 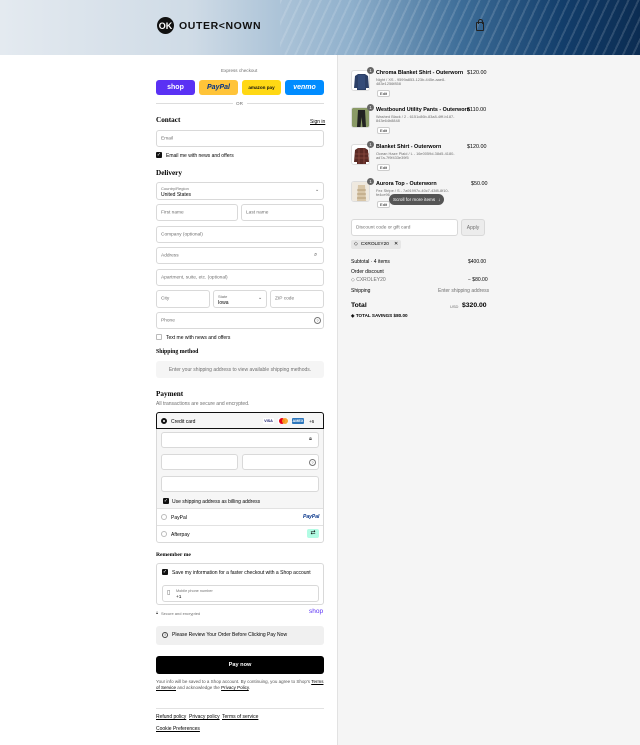 I want to click on legal-text-mid: and acknowledge the, so click(x=198, y=687).